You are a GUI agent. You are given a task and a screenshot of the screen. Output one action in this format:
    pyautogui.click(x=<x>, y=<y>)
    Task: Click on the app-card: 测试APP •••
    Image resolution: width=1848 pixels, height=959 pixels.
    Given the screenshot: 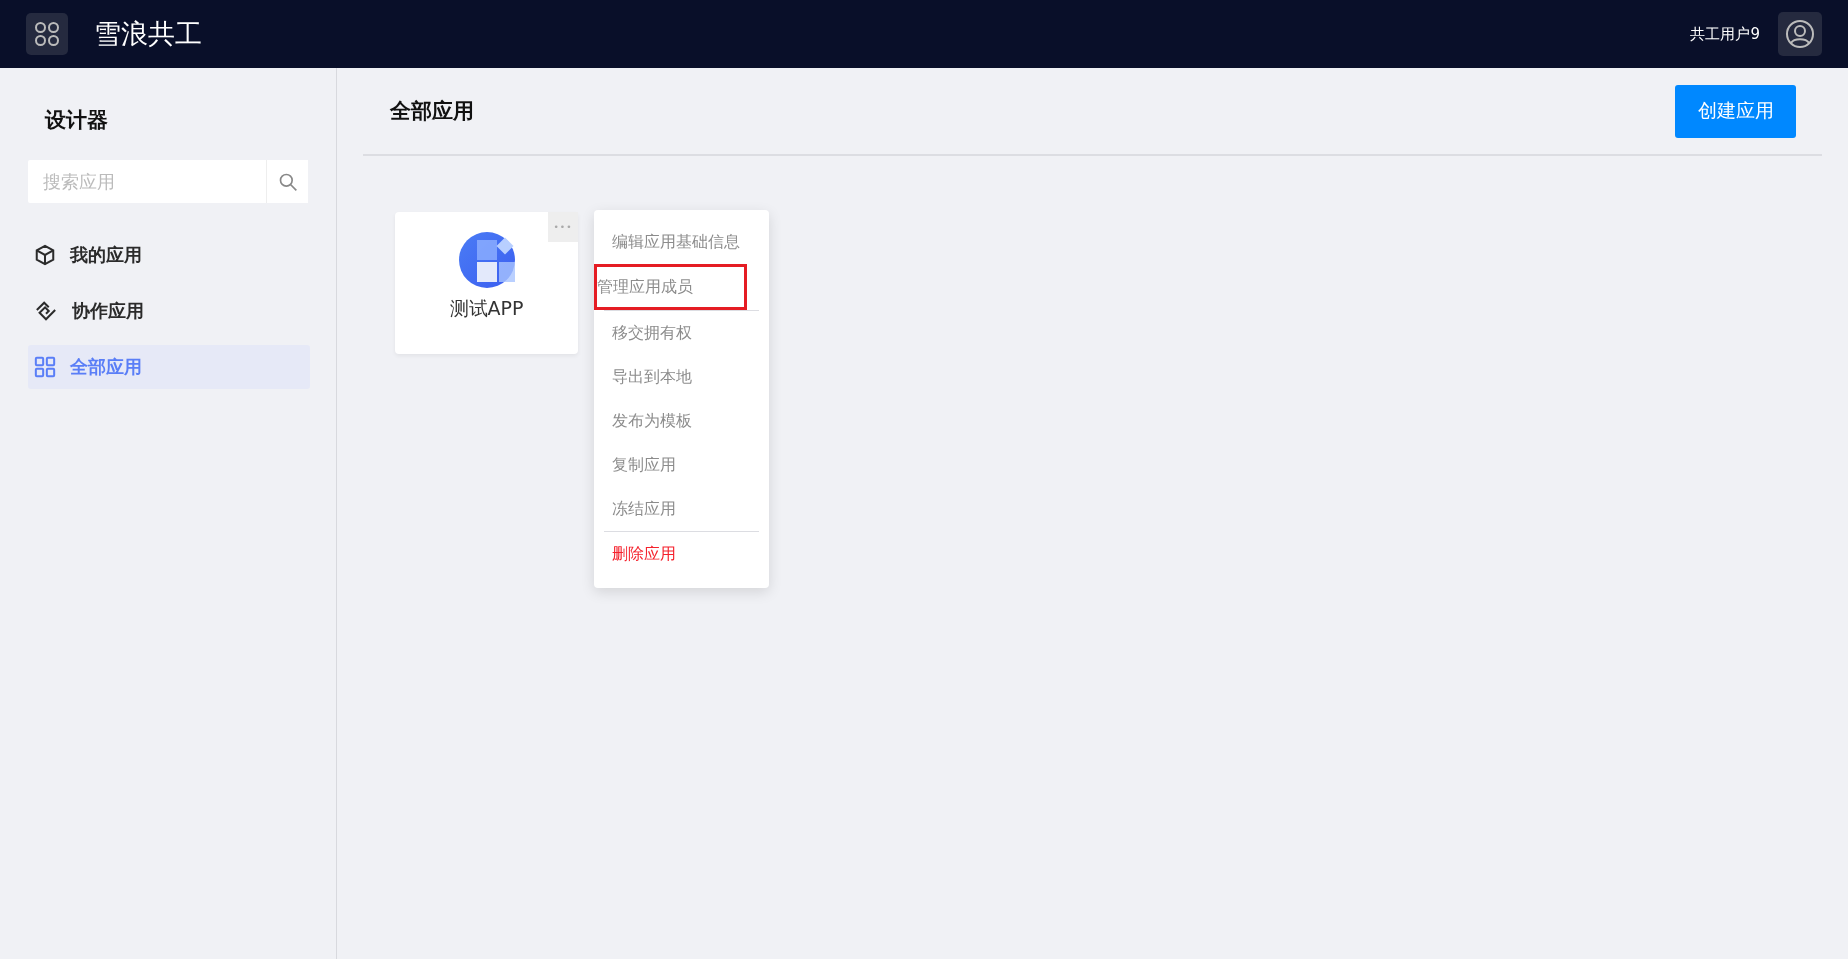 What is the action you would take?
    pyautogui.click(x=486, y=283)
    